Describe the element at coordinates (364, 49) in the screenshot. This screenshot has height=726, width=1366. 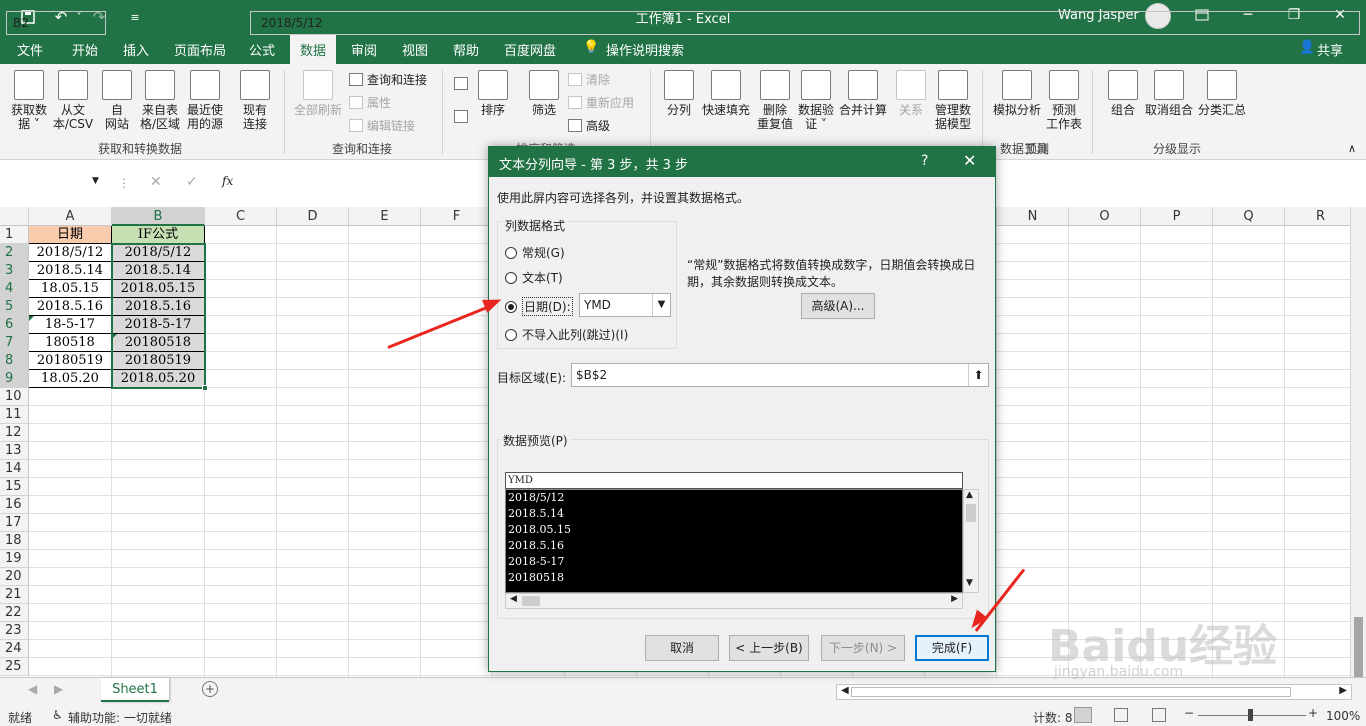
I see `tab-review: 审阅` at that location.